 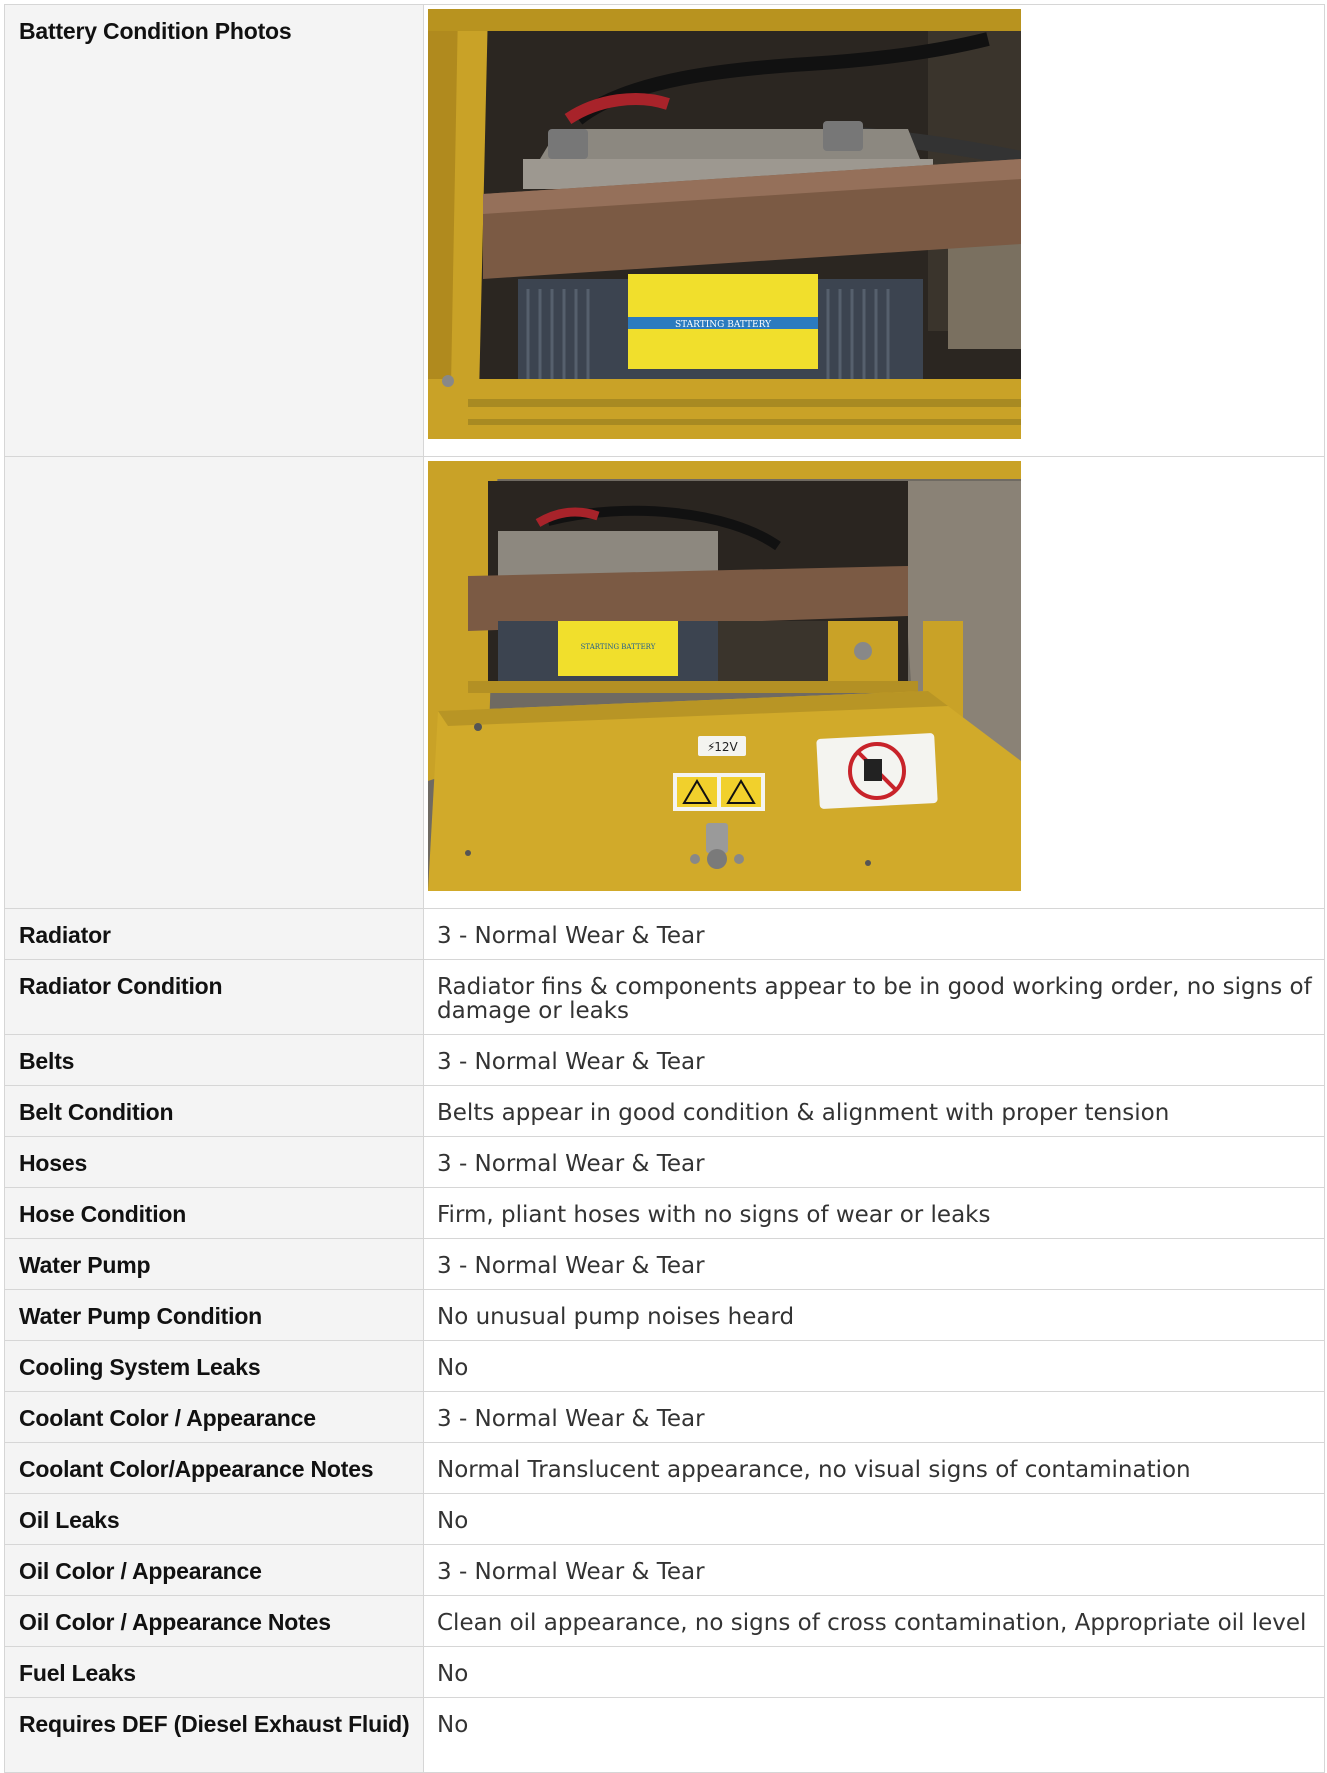 I want to click on row-label: Cooling System Leaks, so click(x=214, y=1366).